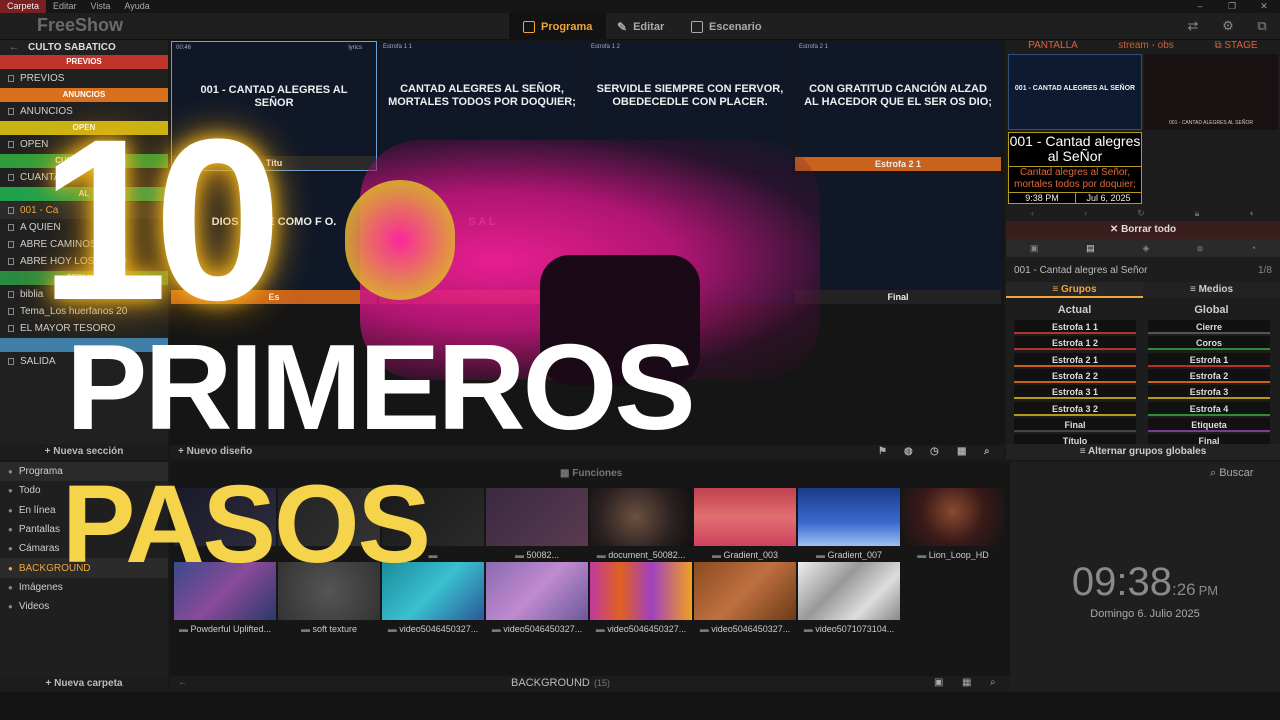 The width and height of the screenshot is (1280, 720). I want to click on tab-pantalla: PANTALLA, so click(1053, 46).